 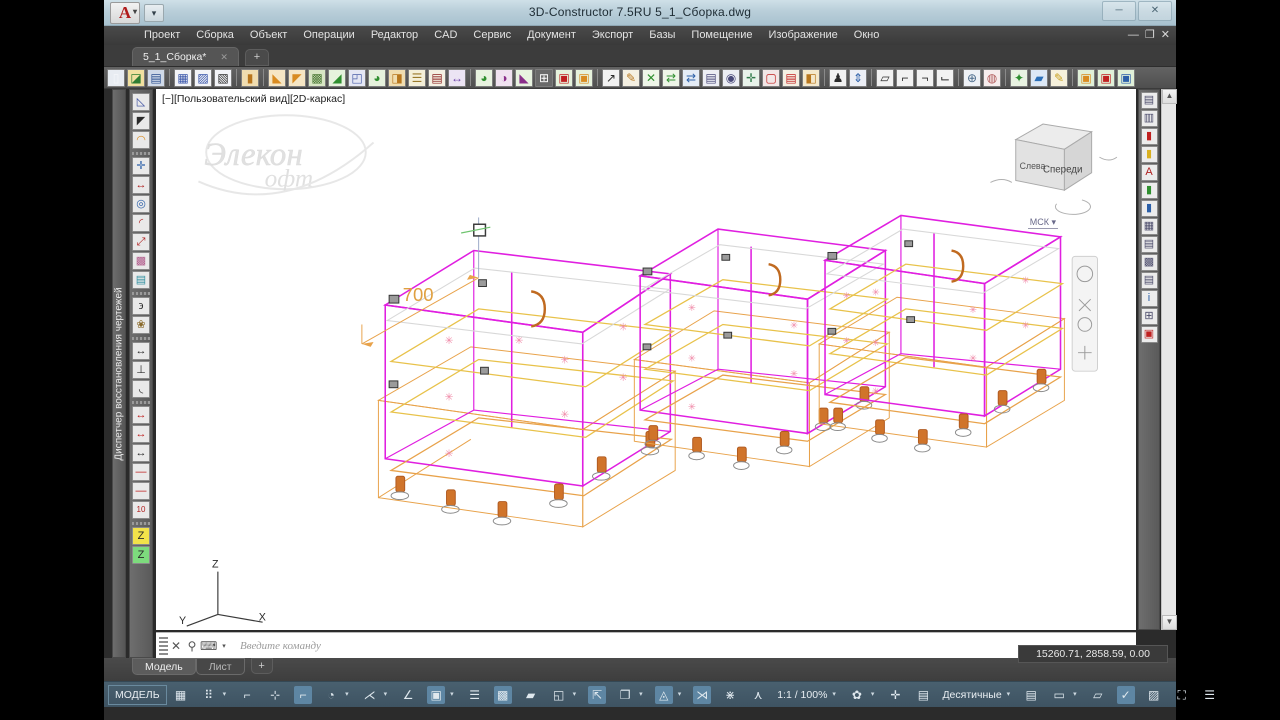 What do you see at coordinates (811, 77) in the screenshot?
I see `tool-amber-icon: ◧` at bounding box center [811, 77].